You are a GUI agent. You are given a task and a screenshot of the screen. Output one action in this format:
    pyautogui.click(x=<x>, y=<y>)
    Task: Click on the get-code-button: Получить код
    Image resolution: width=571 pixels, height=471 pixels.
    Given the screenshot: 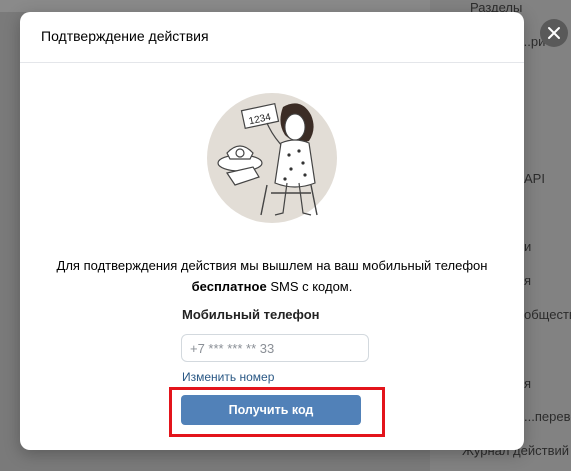 What is the action you would take?
    pyautogui.click(x=271, y=410)
    